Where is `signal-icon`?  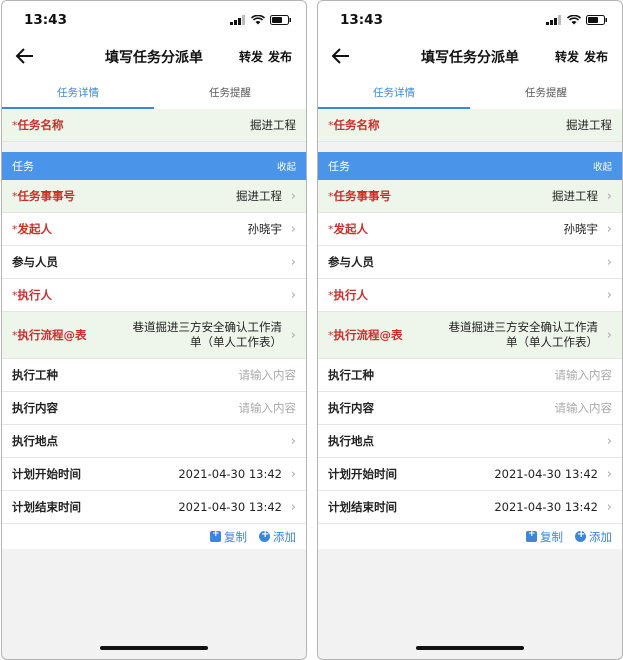
signal-icon is located at coordinates (553, 20).